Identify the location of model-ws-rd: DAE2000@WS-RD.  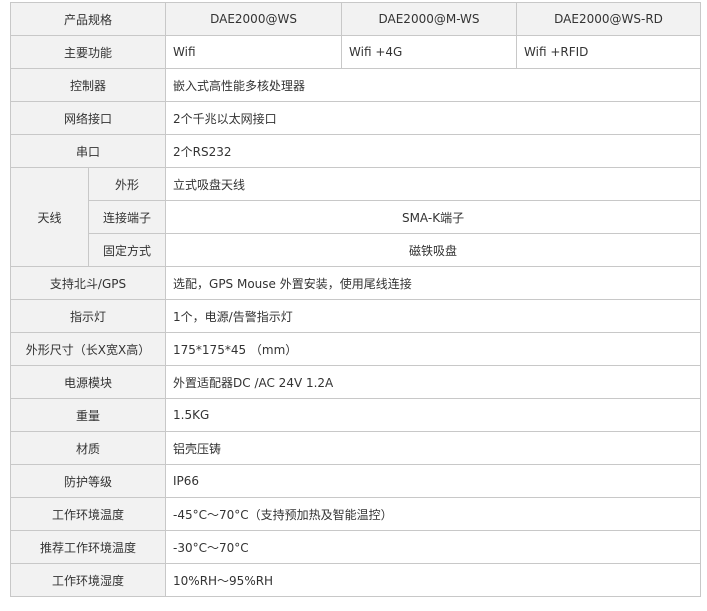
(609, 19).